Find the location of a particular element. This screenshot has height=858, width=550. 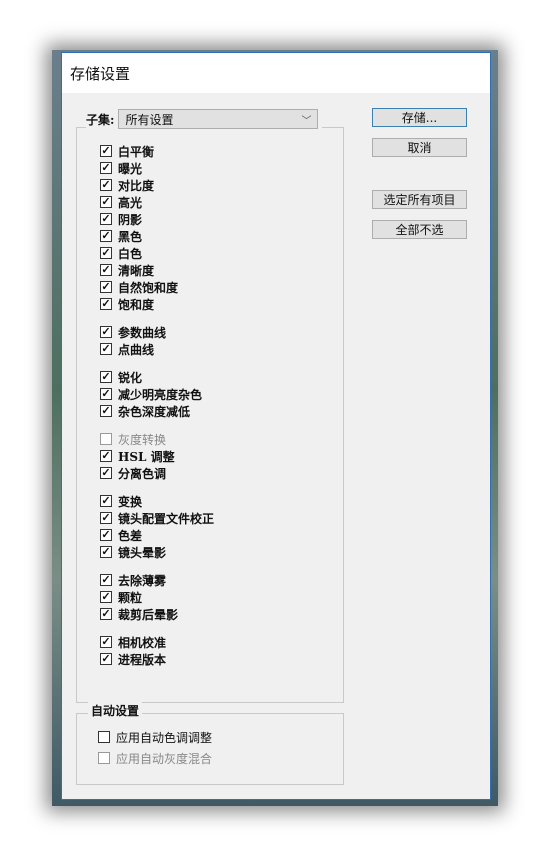

subset-row: 子集: 所有设置 ﹀ is located at coordinates (204, 119).